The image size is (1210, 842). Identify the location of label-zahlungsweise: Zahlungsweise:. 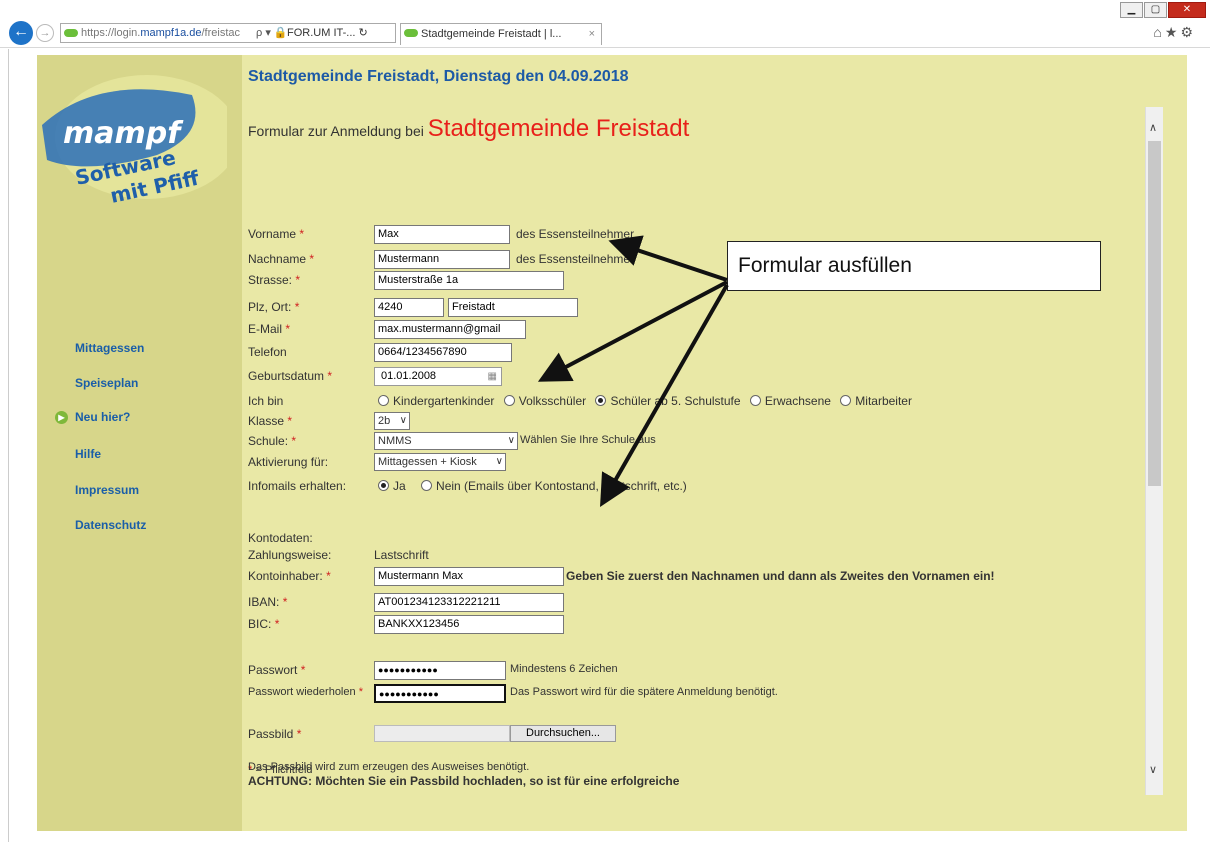
(290, 555).